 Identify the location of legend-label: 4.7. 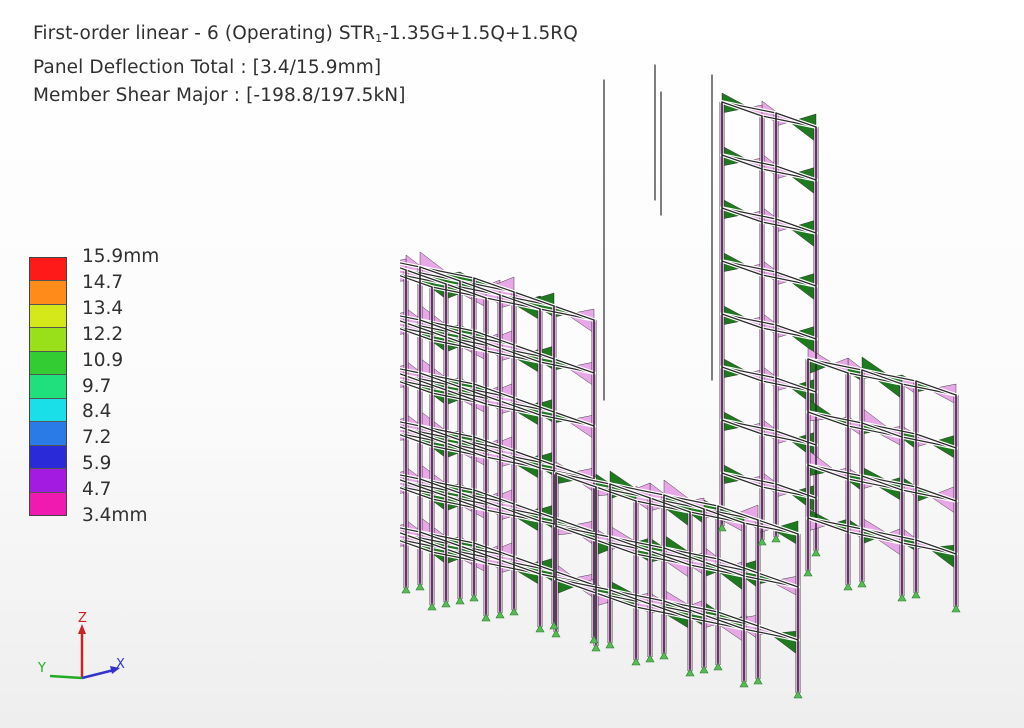
(97, 490).